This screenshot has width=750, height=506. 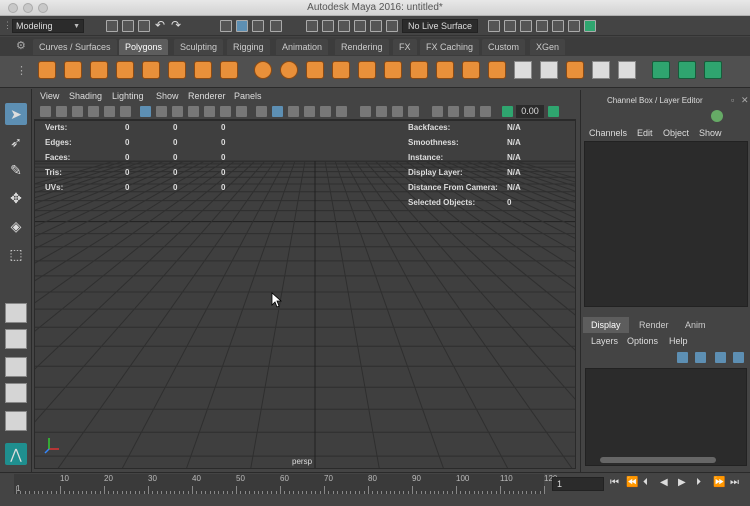 What do you see at coordinates (720, 357) in the screenshot?
I see `new-layer-icon` at bounding box center [720, 357].